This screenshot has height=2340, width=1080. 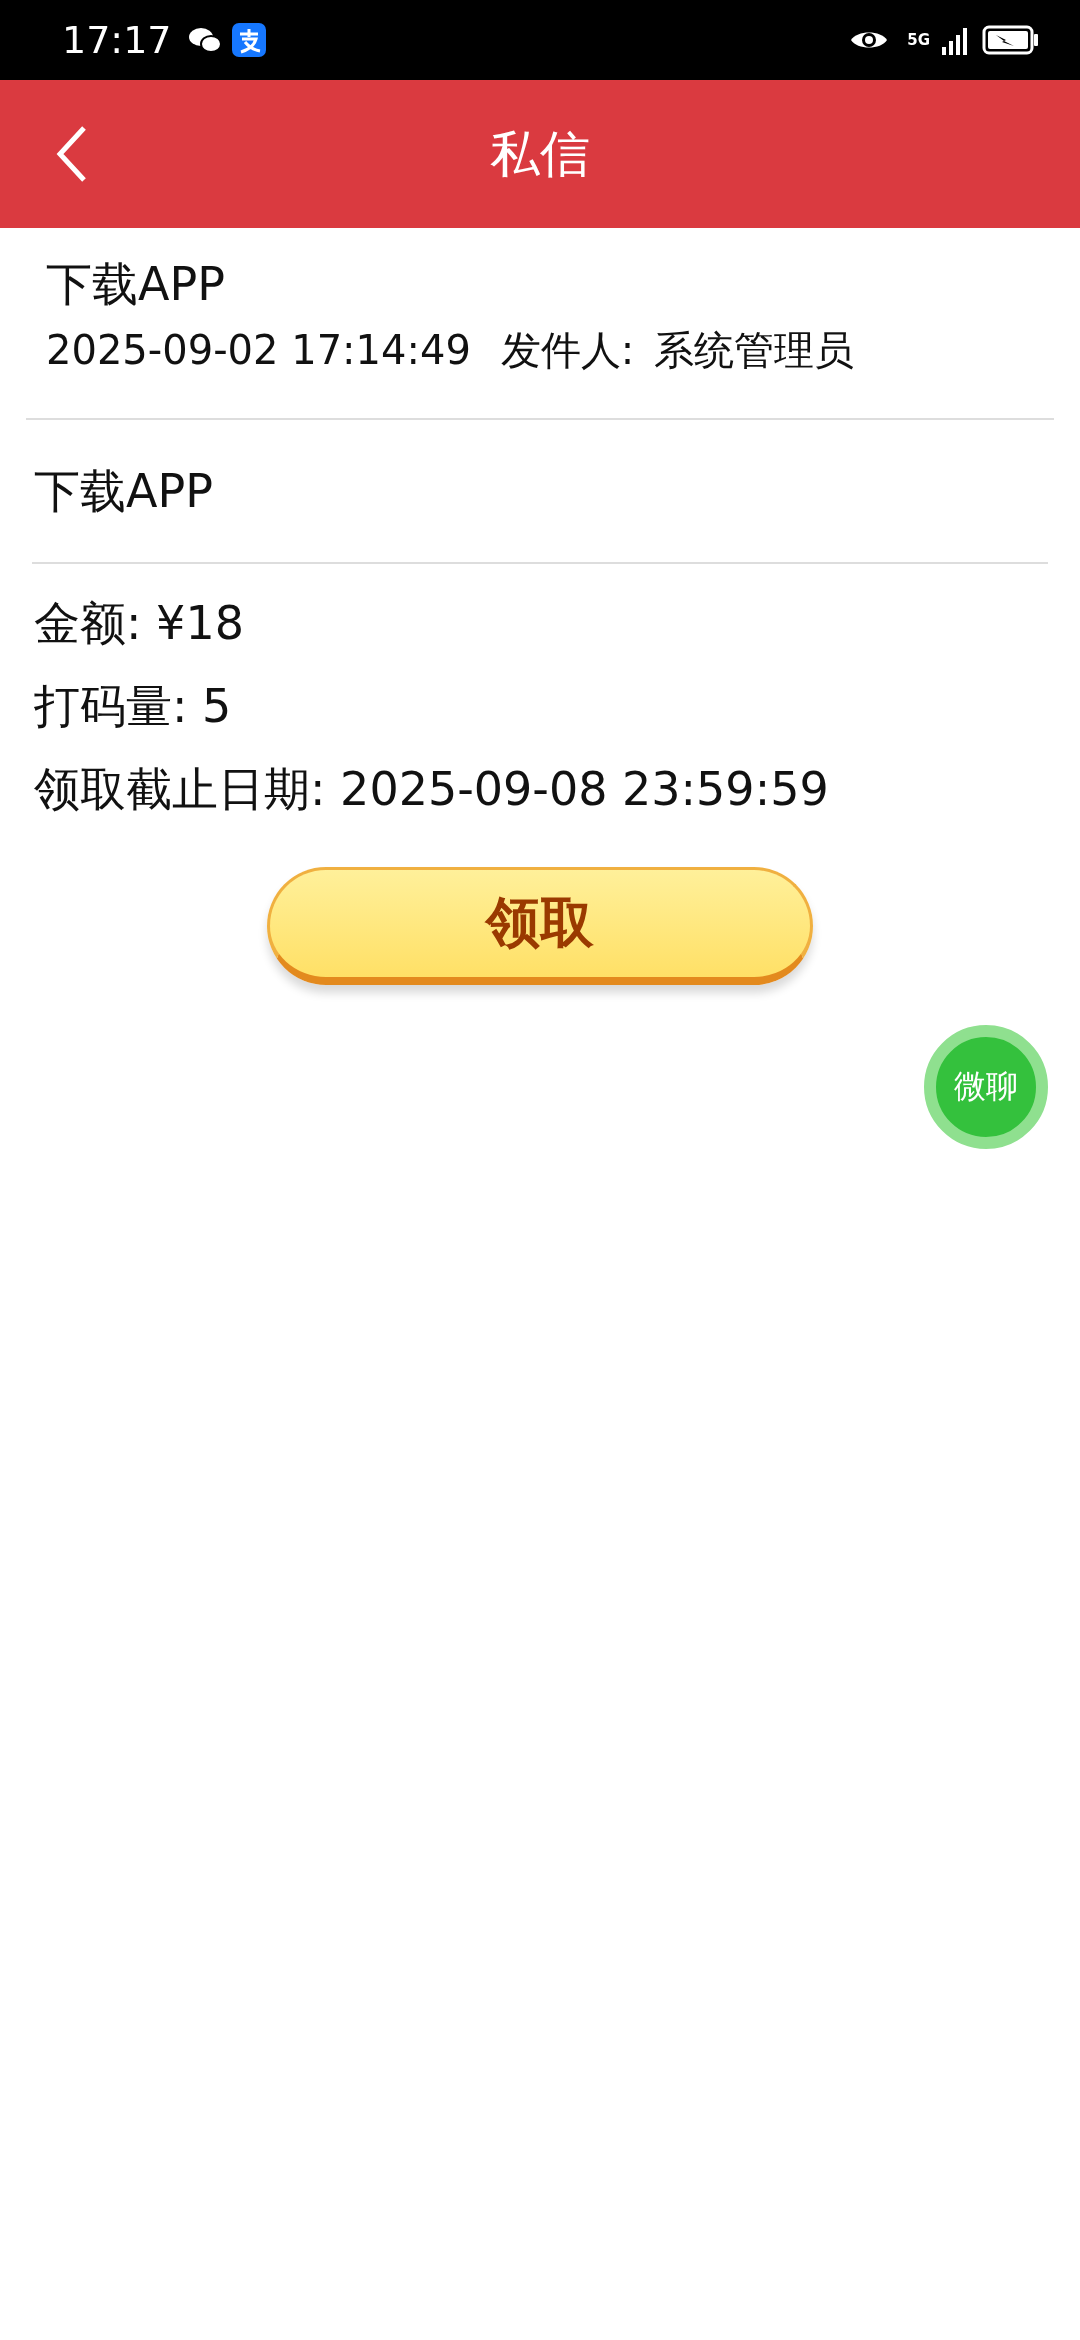 What do you see at coordinates (123, 491) in the screenshot?
I see `message-title: 下载APP` at bounding box center [123, 491].